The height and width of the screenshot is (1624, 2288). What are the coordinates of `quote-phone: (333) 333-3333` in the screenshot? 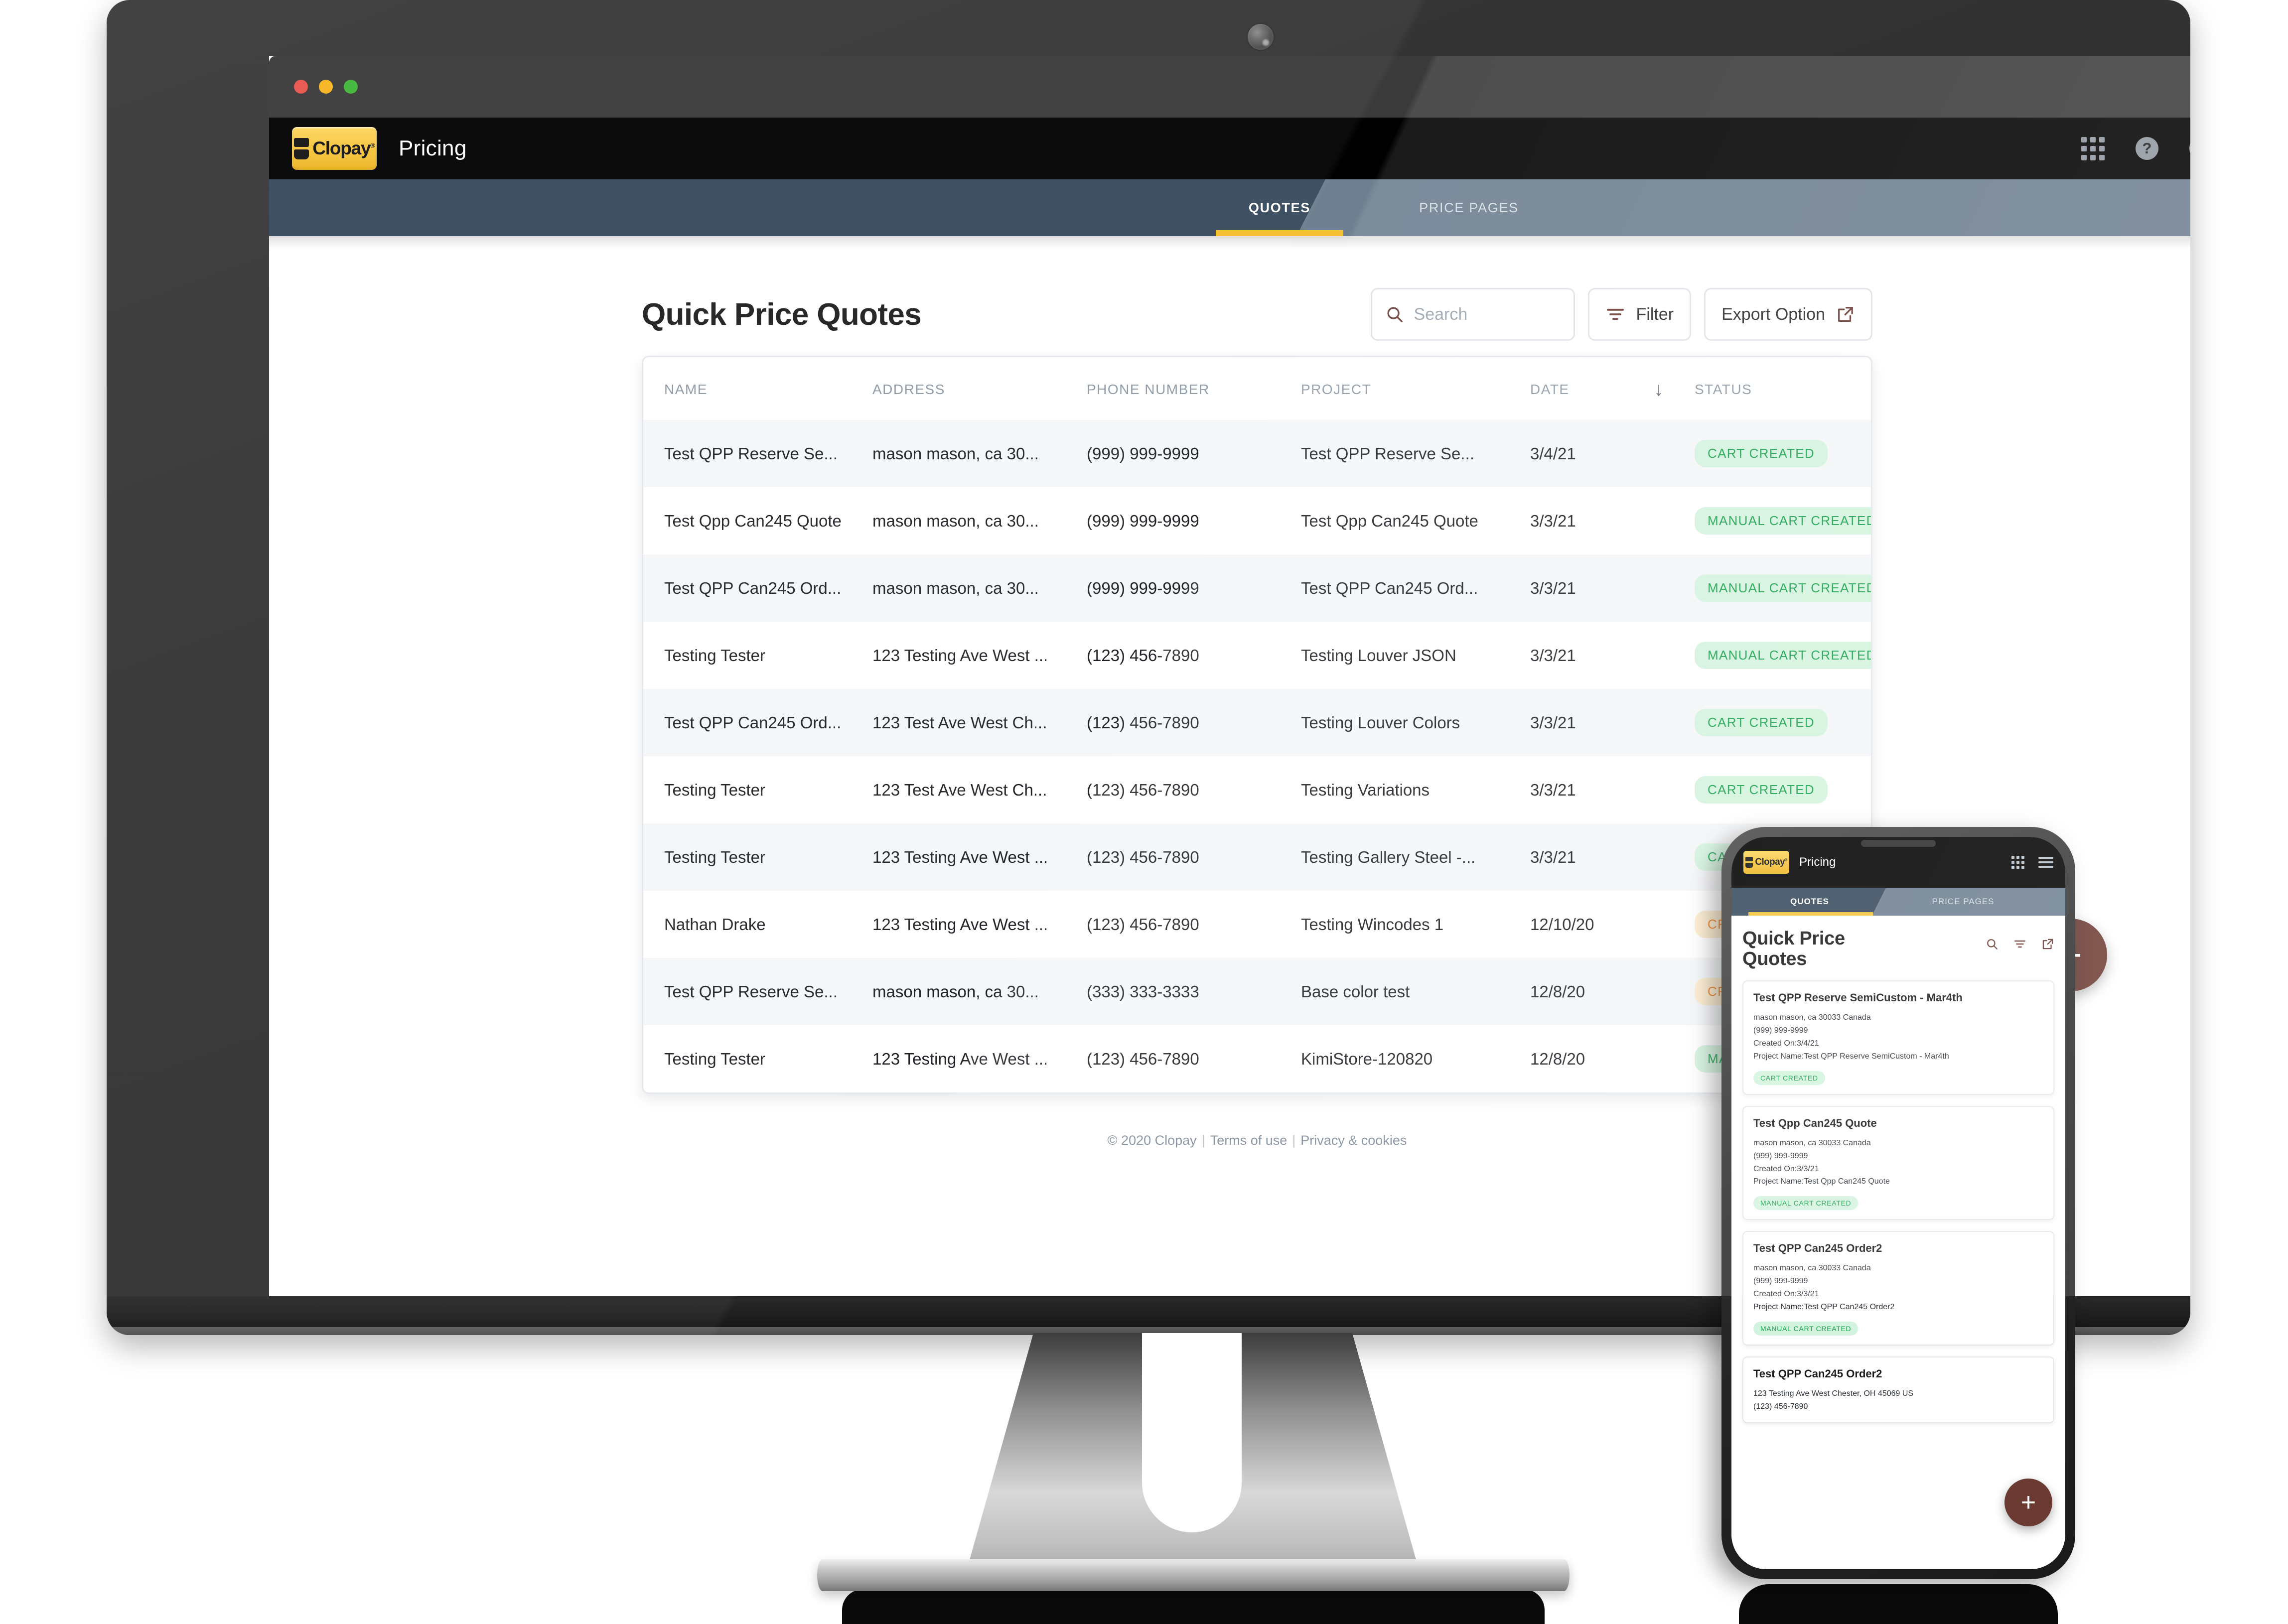 It's located at (1143, 992).